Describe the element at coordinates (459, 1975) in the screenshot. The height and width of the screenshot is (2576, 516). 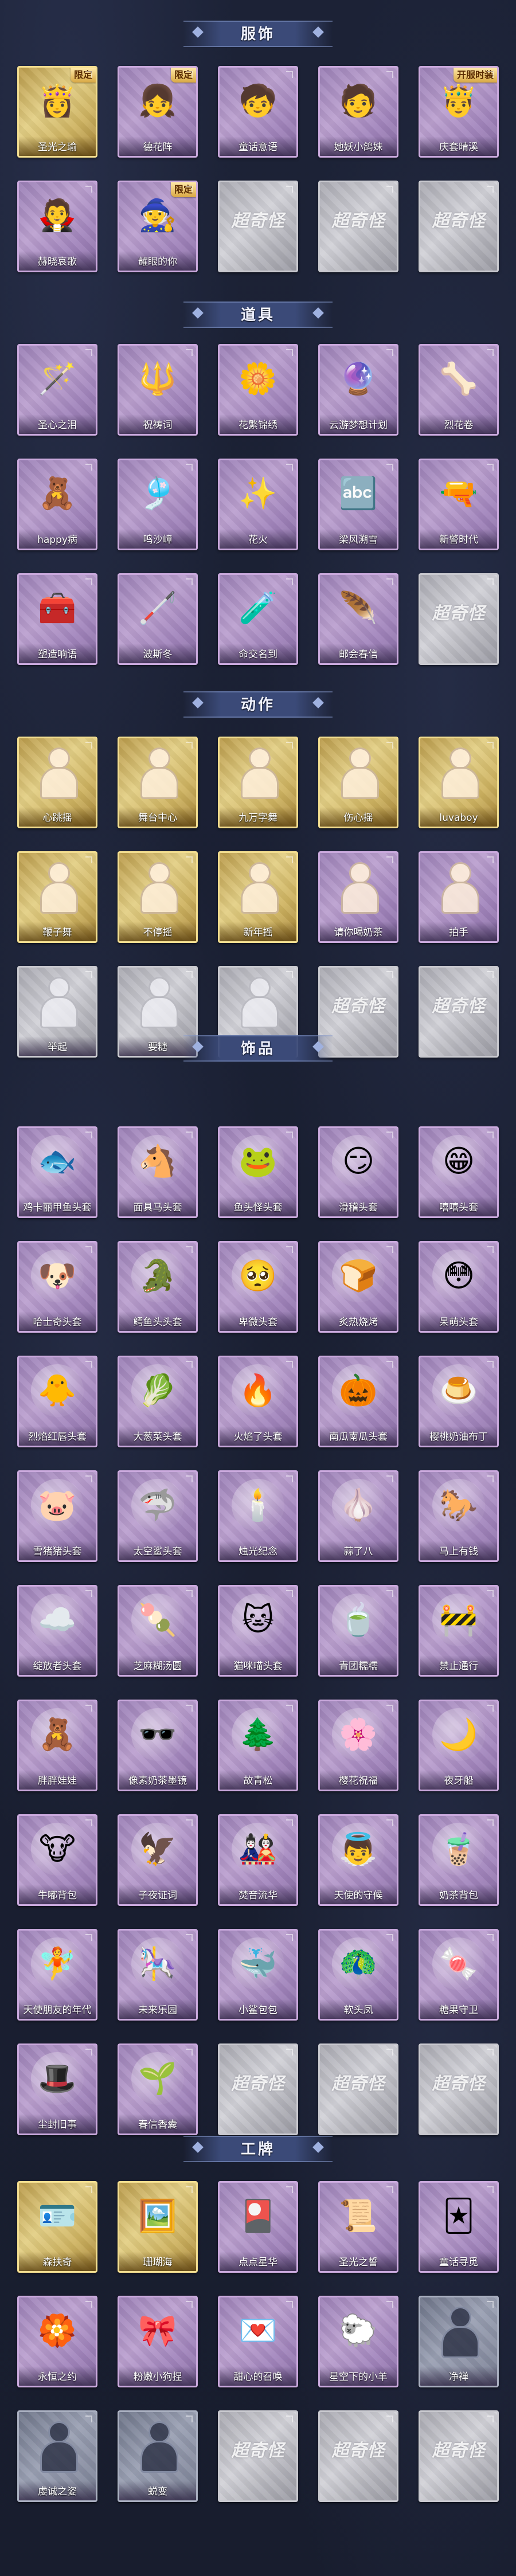
I see `item-card: 🍬 糖果守卫` at that location.